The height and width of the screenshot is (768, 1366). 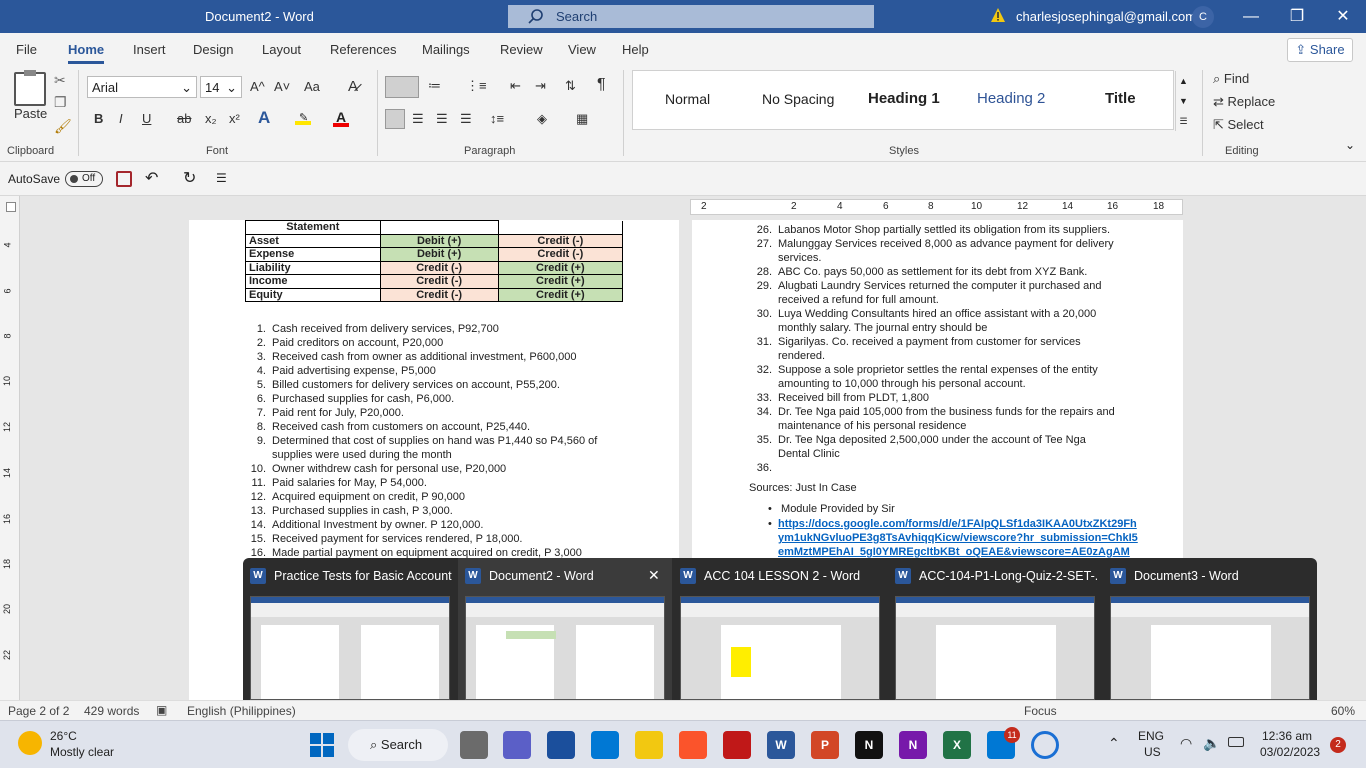 I want to click on onenote-icon: N, so click(x=913, y=745).